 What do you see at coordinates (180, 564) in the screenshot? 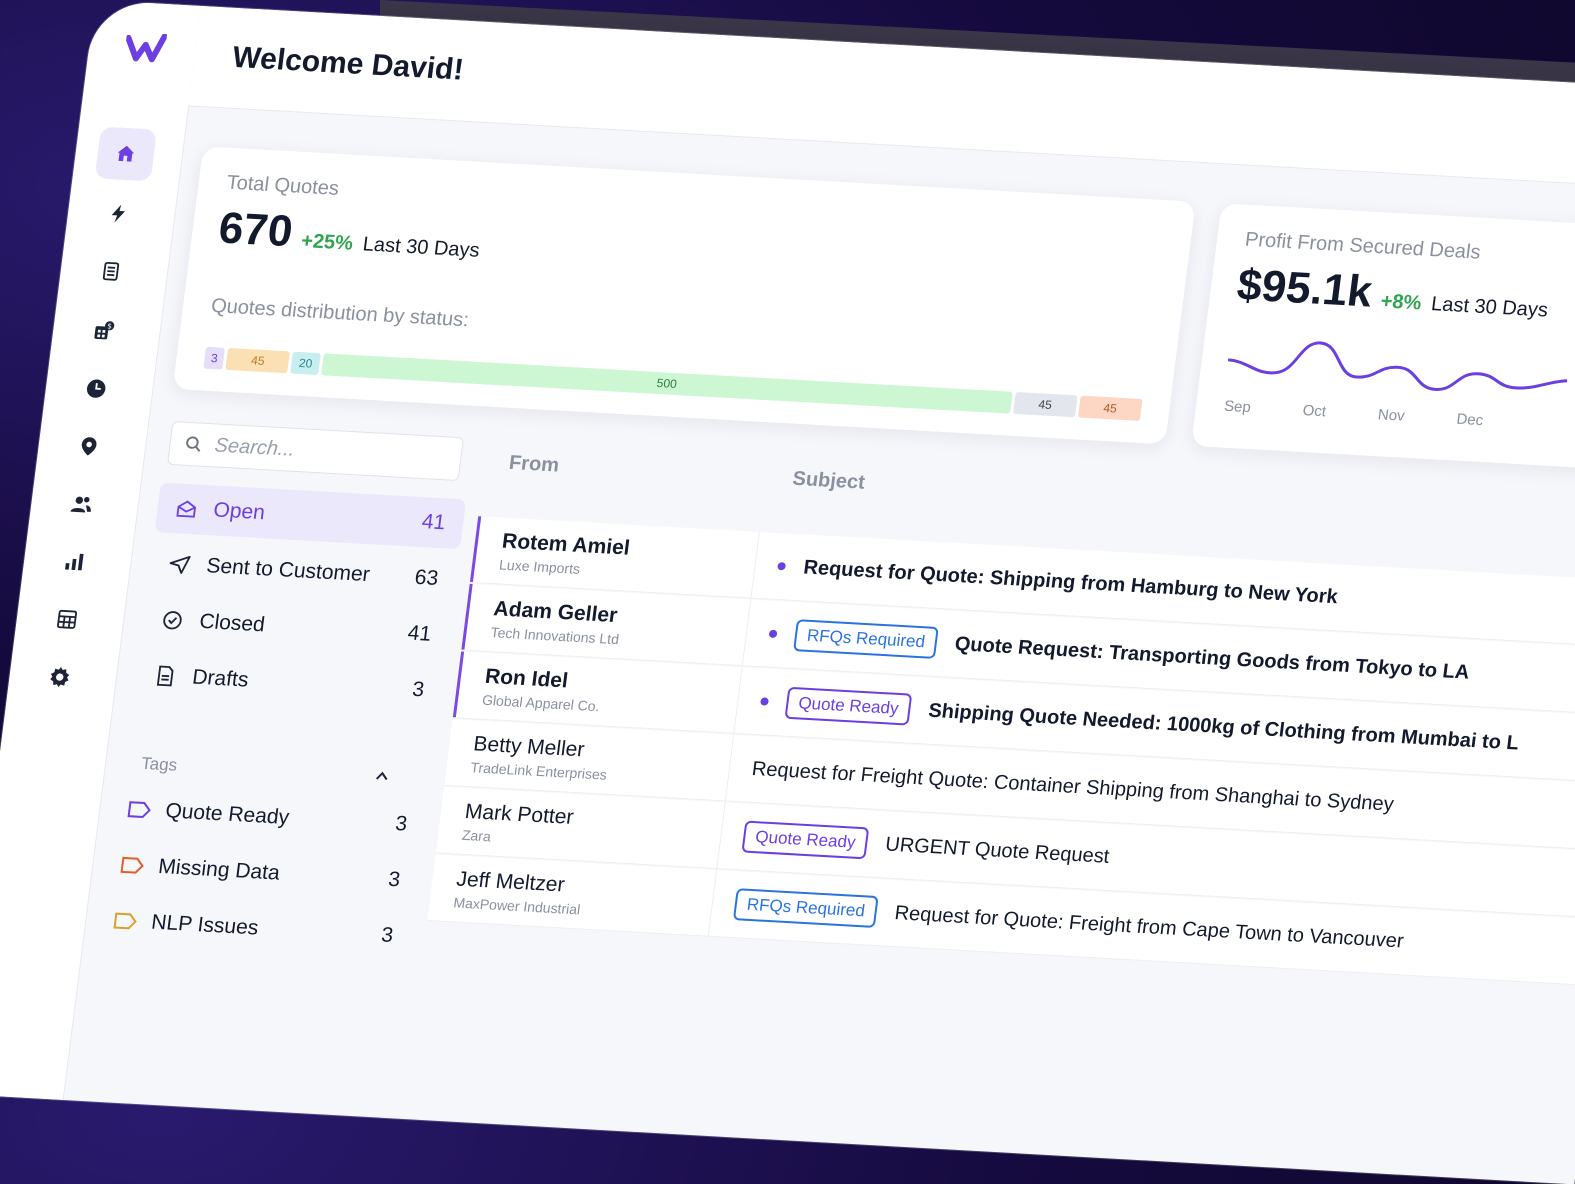
I see `send-icon` at bounding box center [180, 564].